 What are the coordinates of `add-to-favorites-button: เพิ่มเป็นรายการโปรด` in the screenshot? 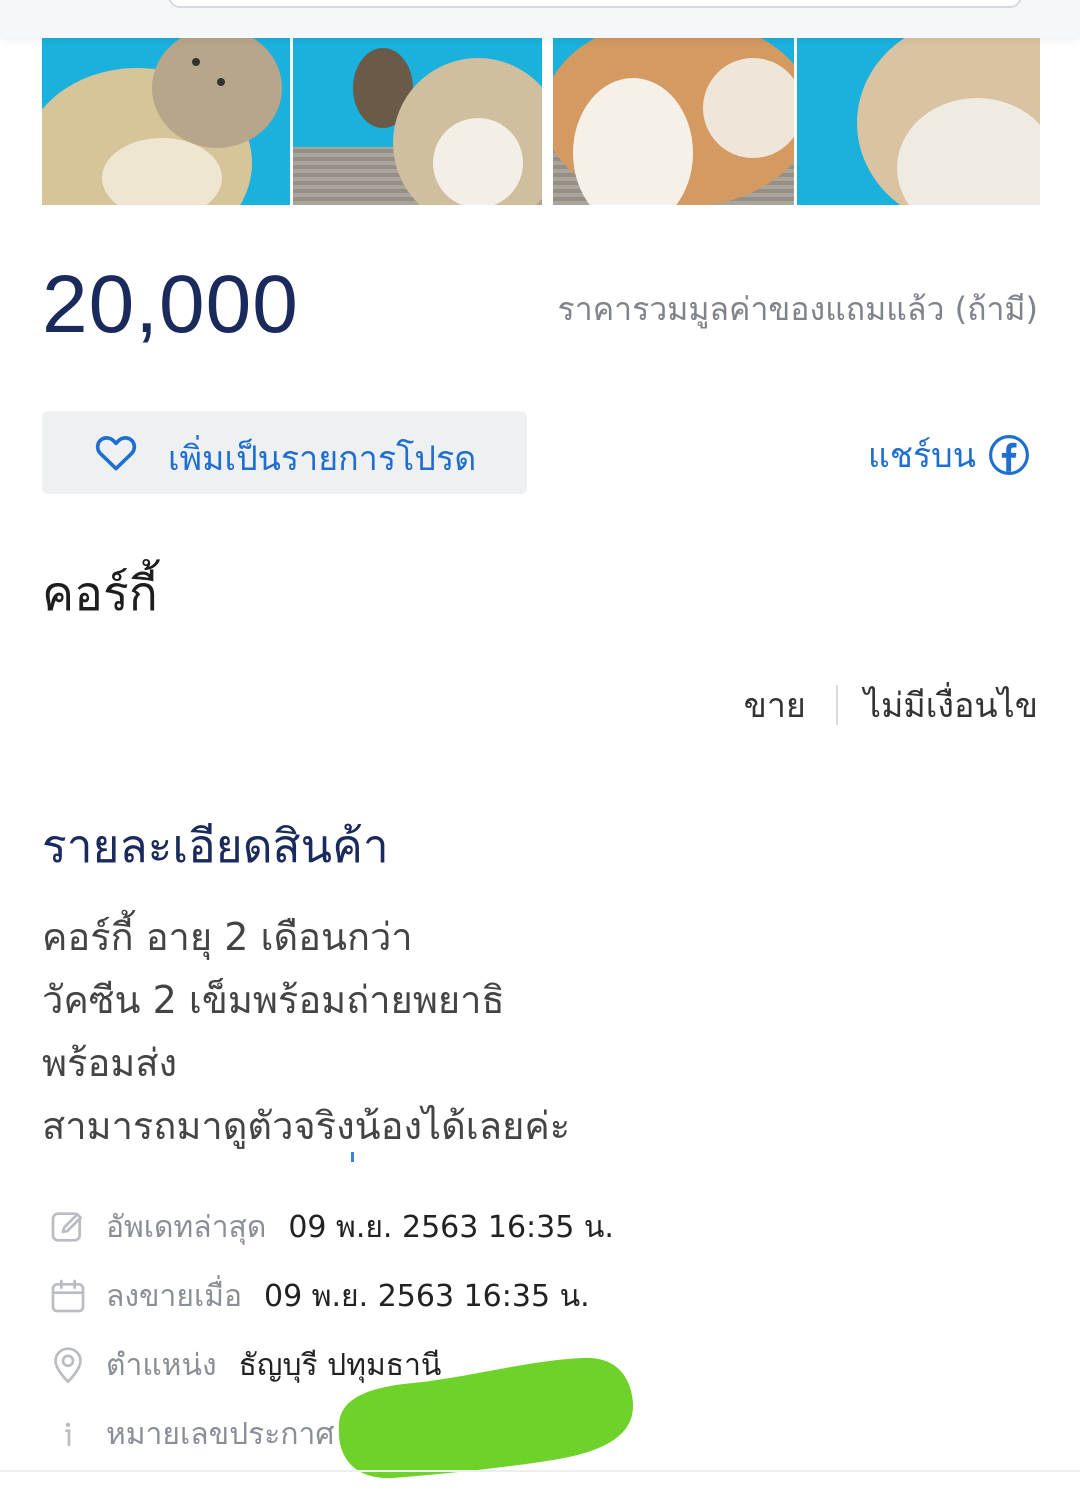 It's located at (284, 452).